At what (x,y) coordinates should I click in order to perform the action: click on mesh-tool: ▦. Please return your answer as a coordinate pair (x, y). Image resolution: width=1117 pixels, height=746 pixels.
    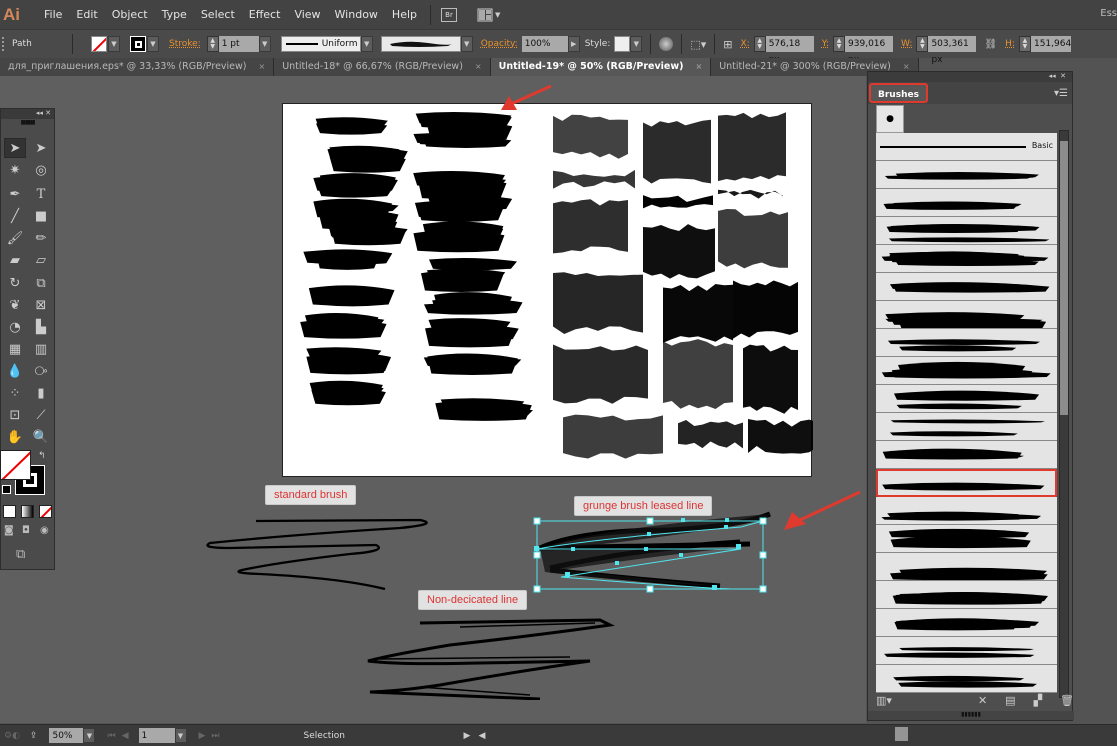
    Looking at the image, I should click on (15, 349).